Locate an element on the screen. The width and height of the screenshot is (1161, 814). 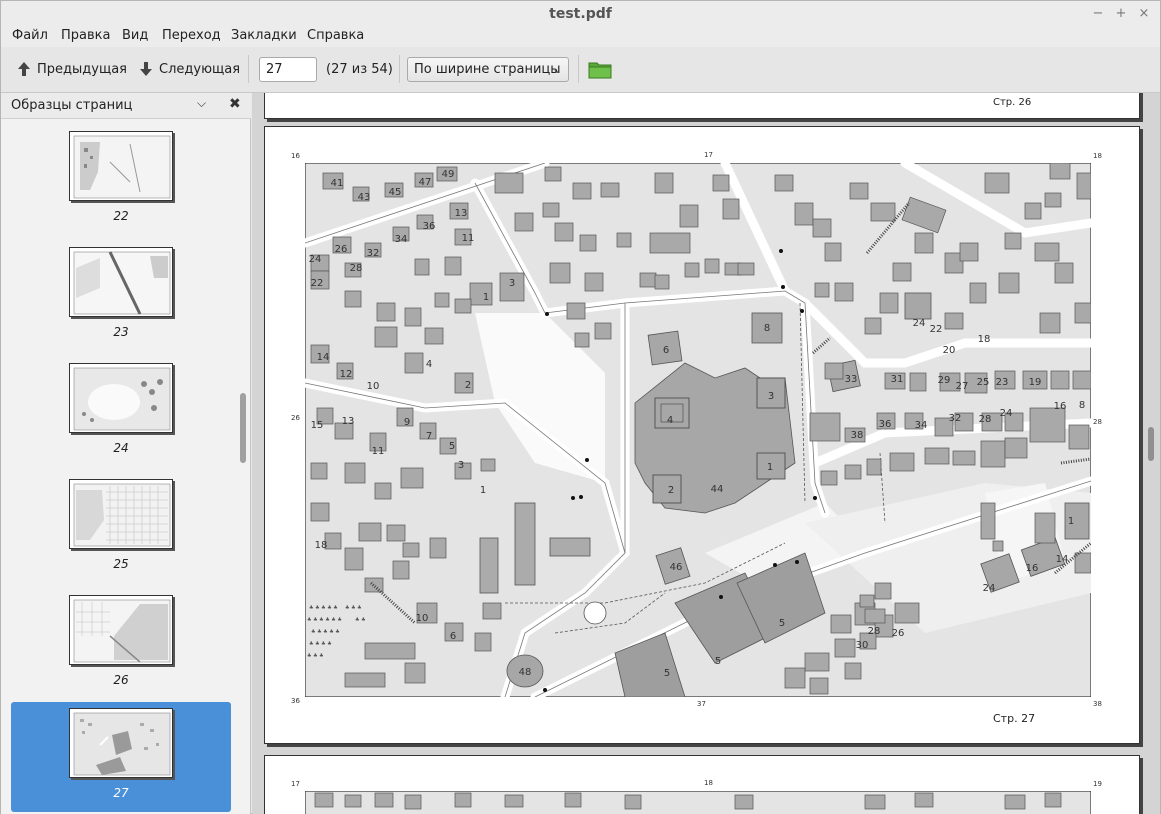
chevron-down-icon: ⌵ is located at coordinates (201, 103).